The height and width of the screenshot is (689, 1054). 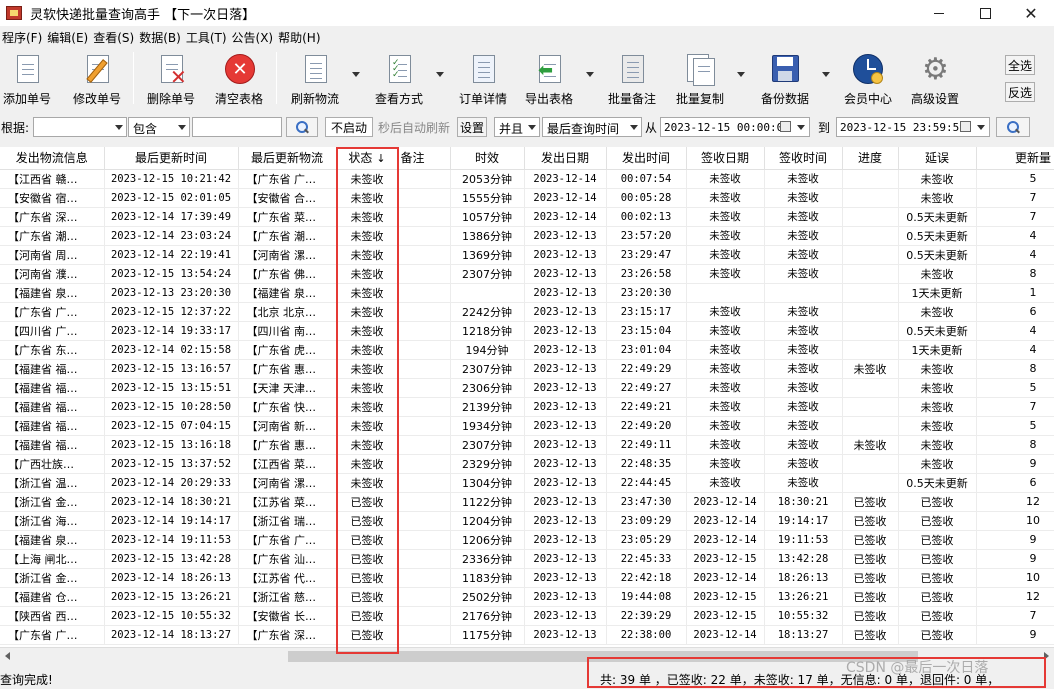 What do you see at coordinates (939, 13) in the screenshot?
I see `minimize-button` at bounding box center [939, 13].